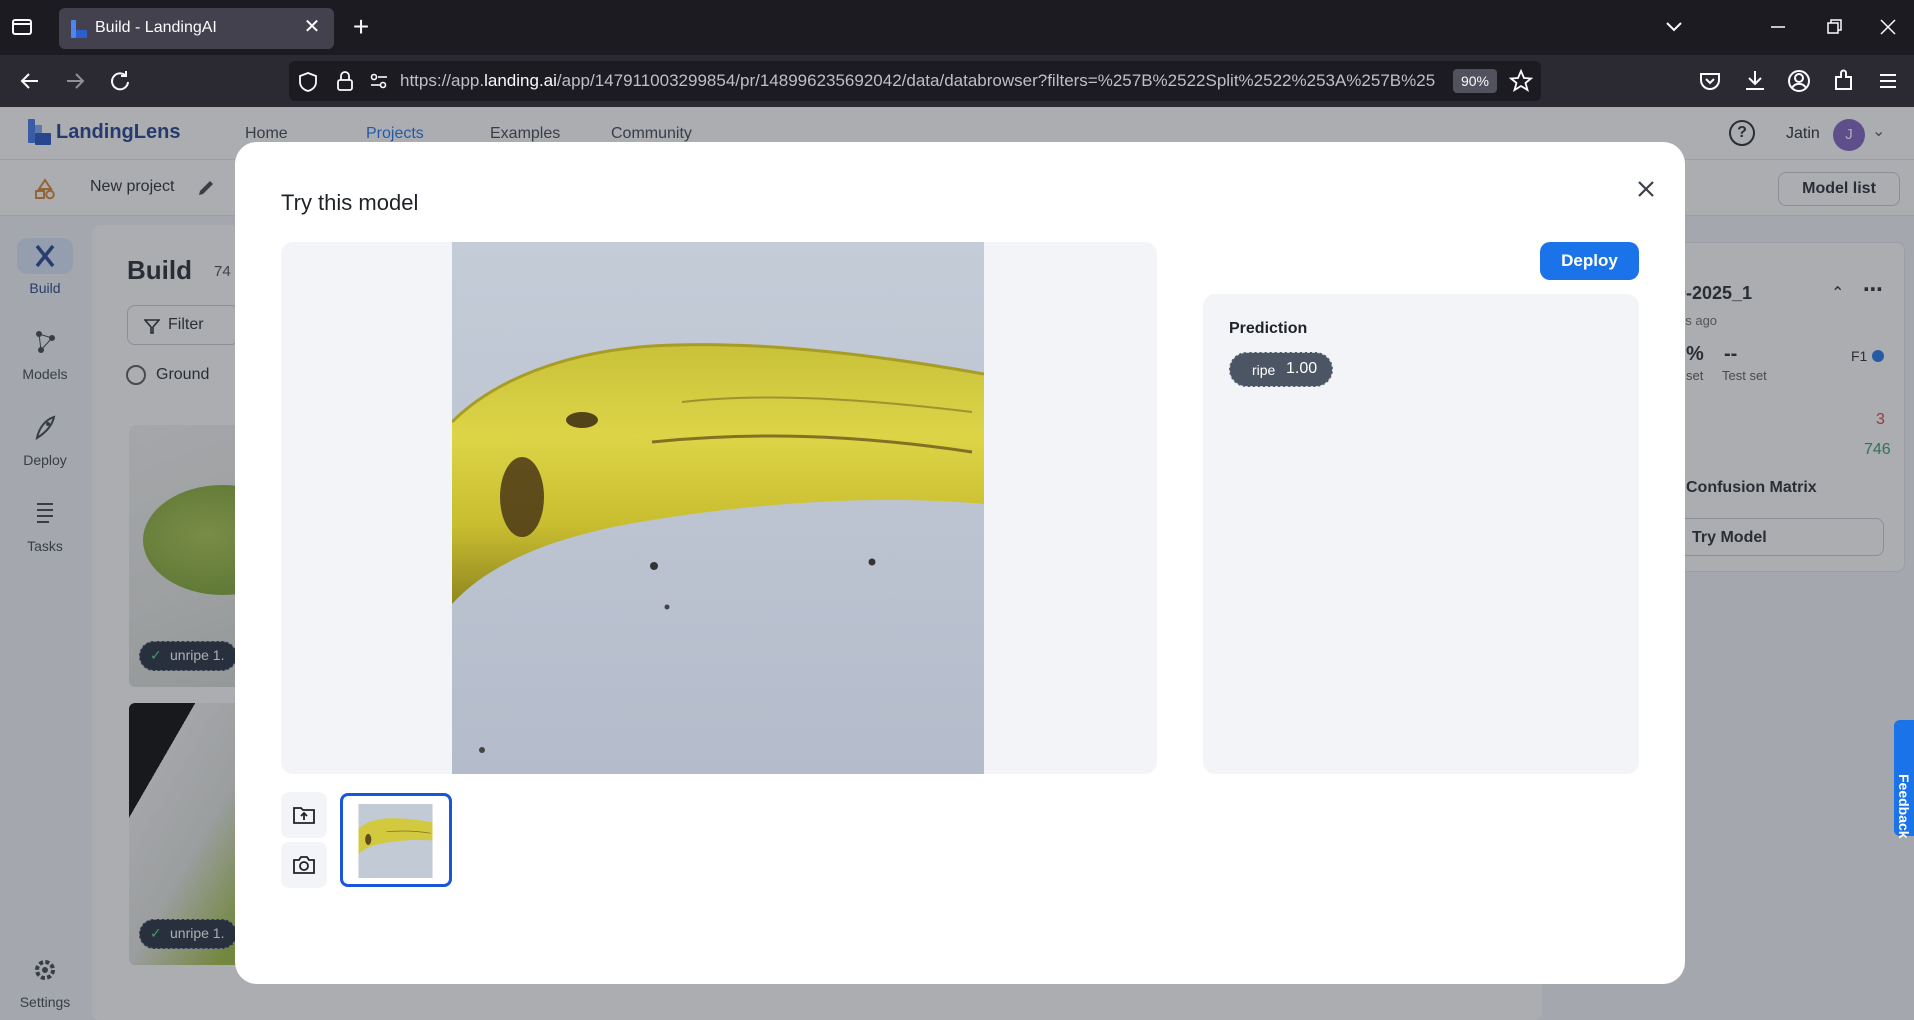 The height and width of the screenshot is (1020, 1914). I want to click on folder-upload-icon, so click(304, 815).